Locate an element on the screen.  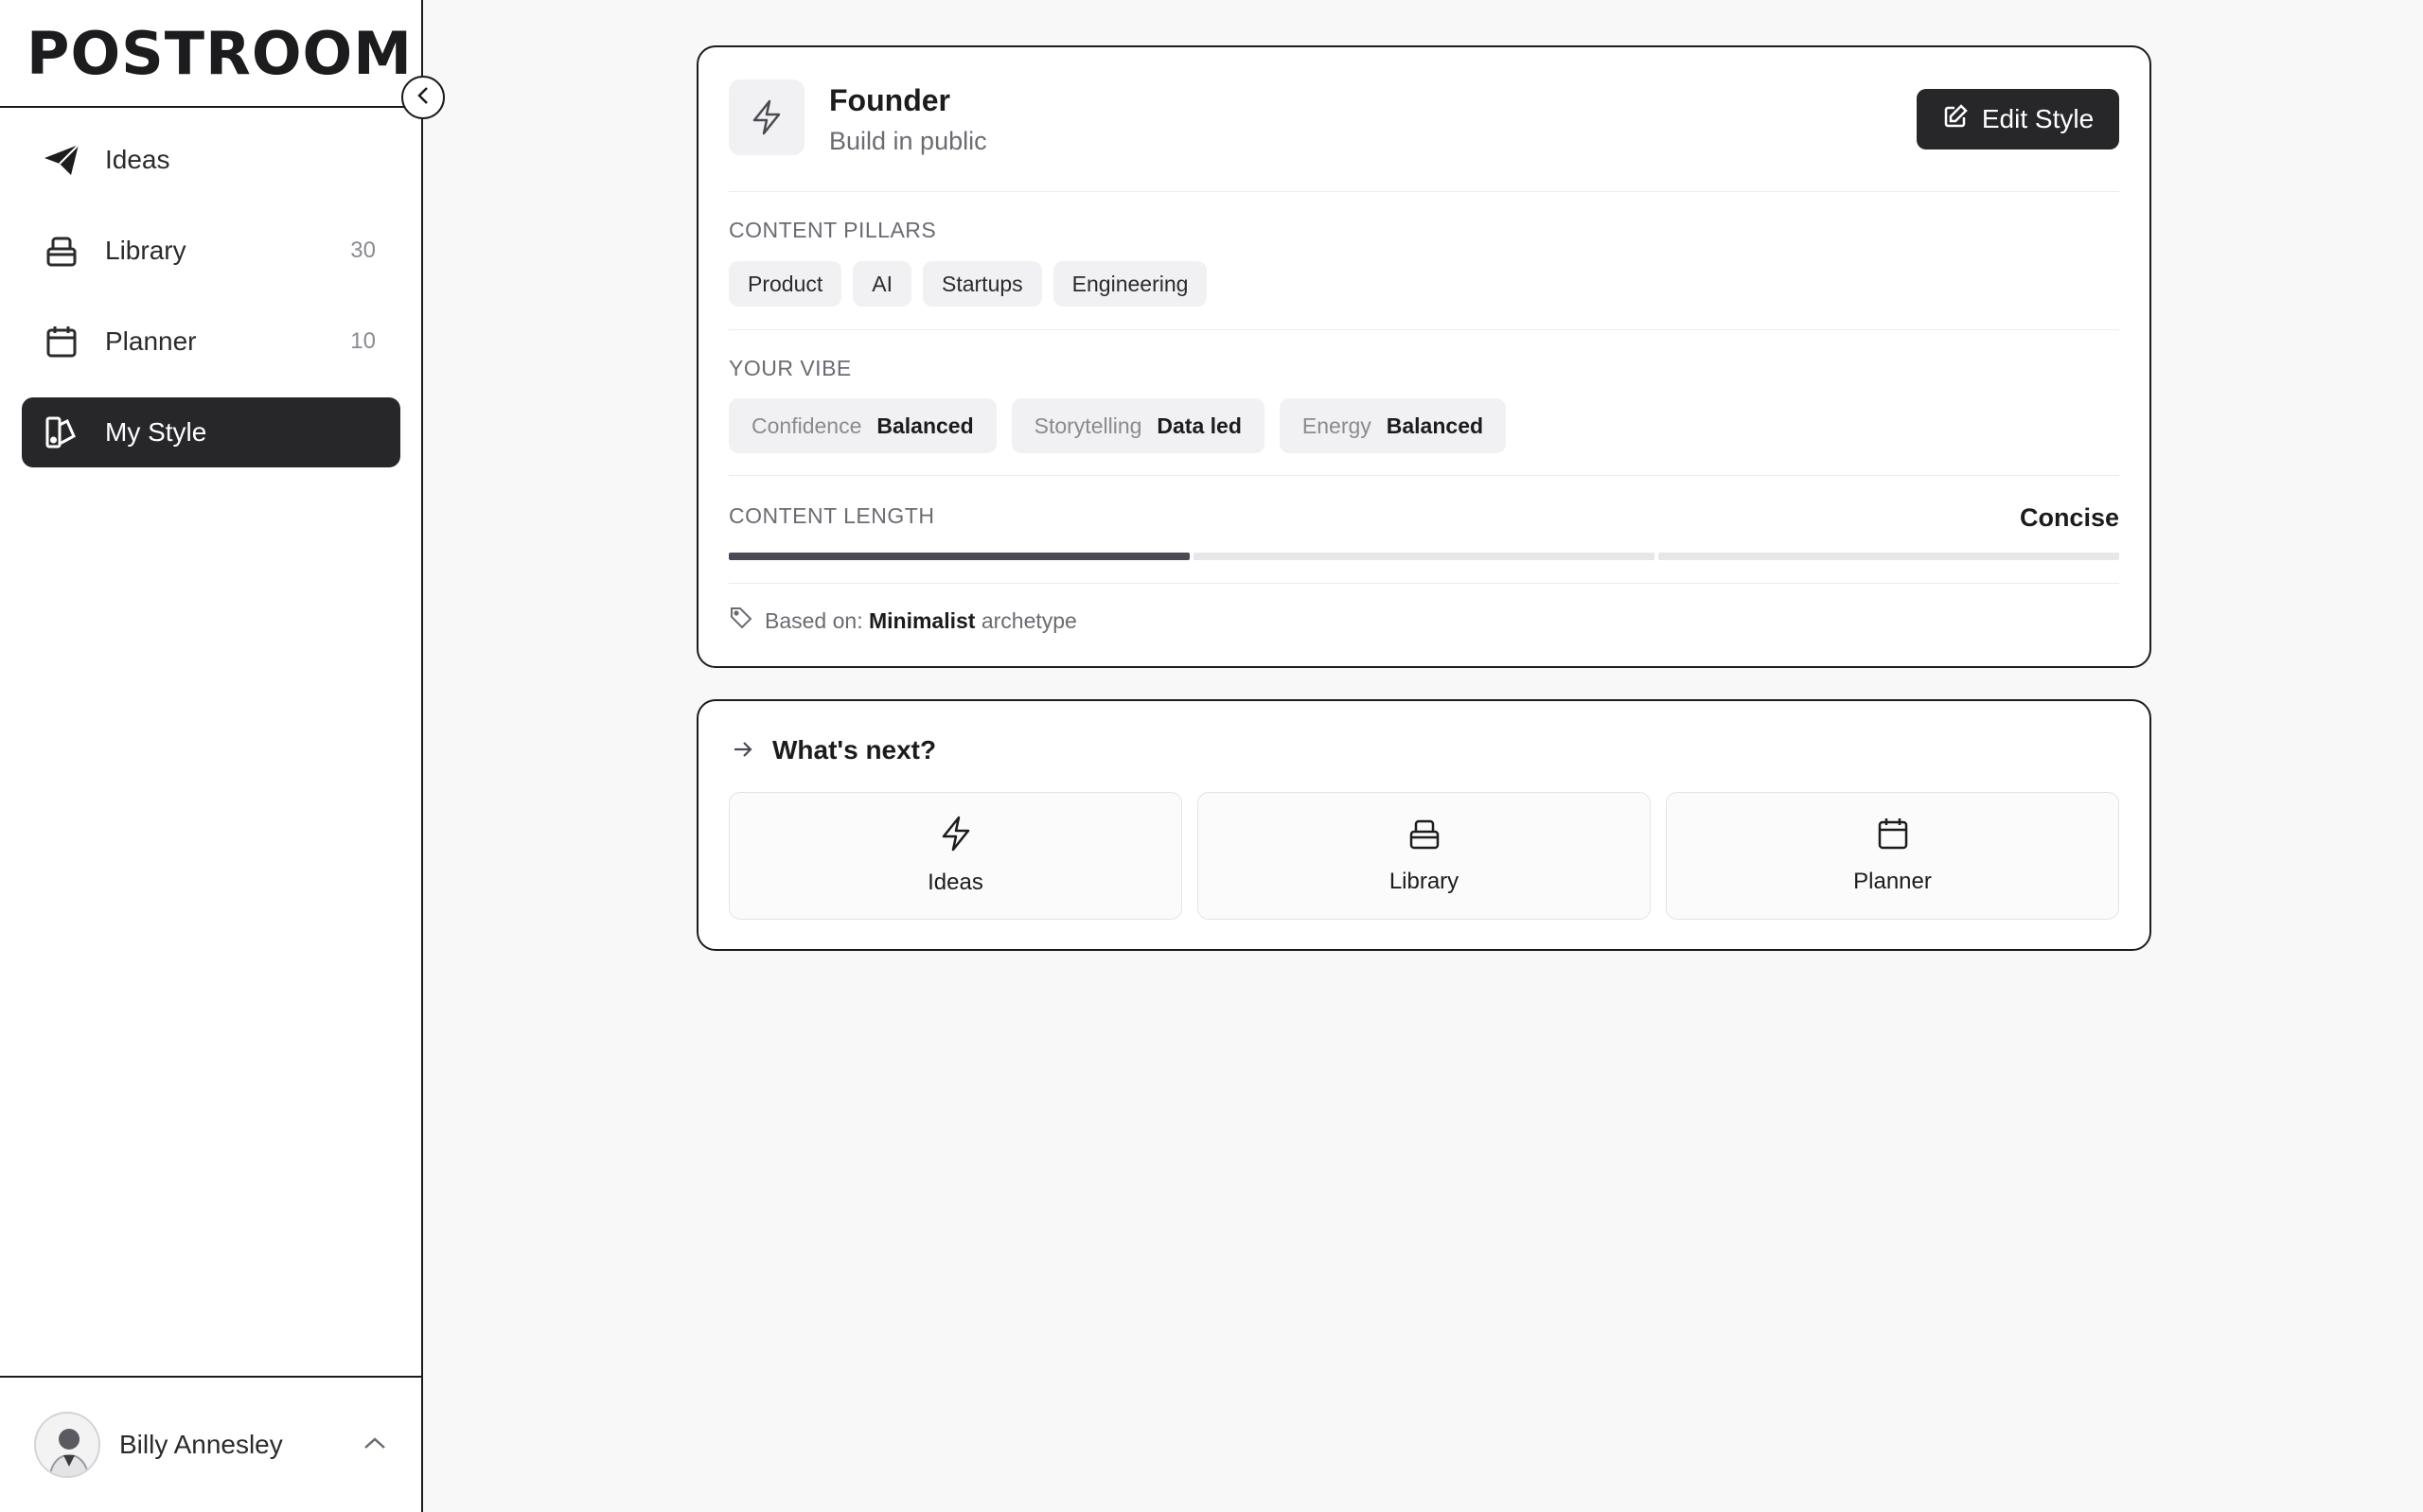
content-length-meter is located at coordinates (1424, 556).